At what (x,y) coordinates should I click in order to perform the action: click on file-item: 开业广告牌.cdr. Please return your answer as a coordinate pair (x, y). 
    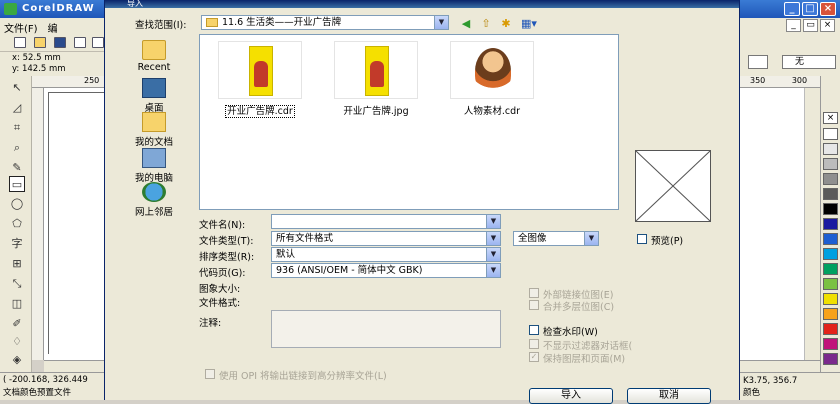
    Looking at the image, I should click on (260, 79).